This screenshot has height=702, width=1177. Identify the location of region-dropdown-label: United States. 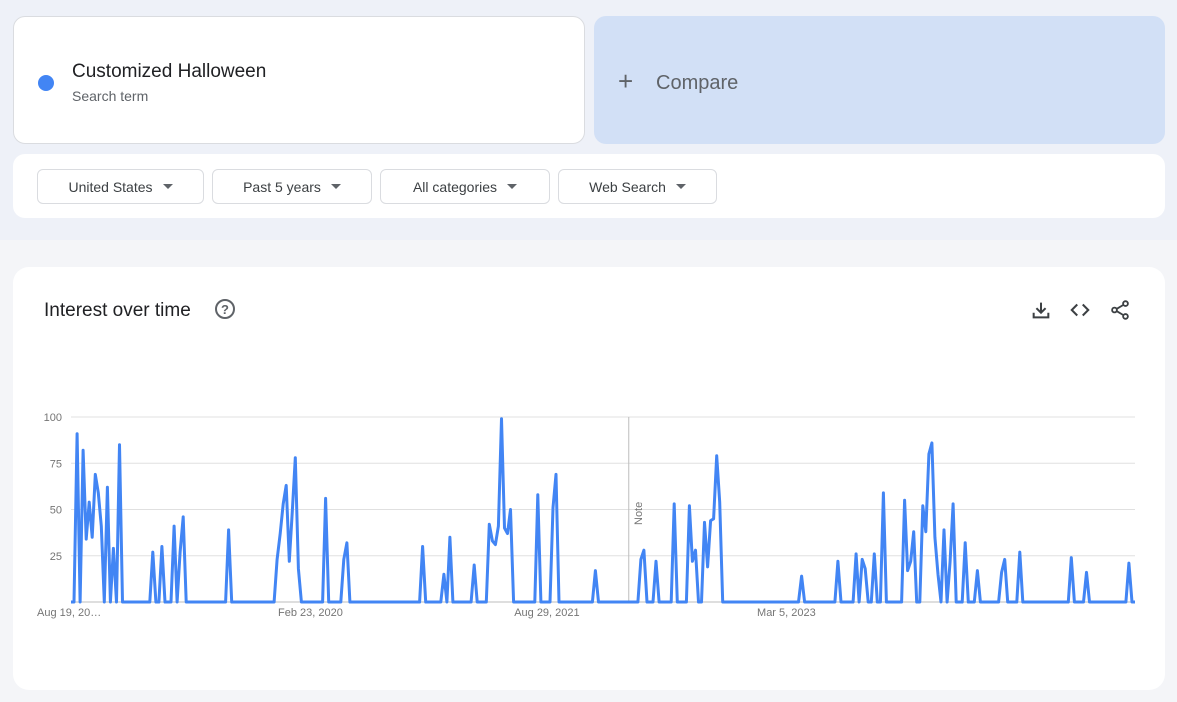
(110, 186).